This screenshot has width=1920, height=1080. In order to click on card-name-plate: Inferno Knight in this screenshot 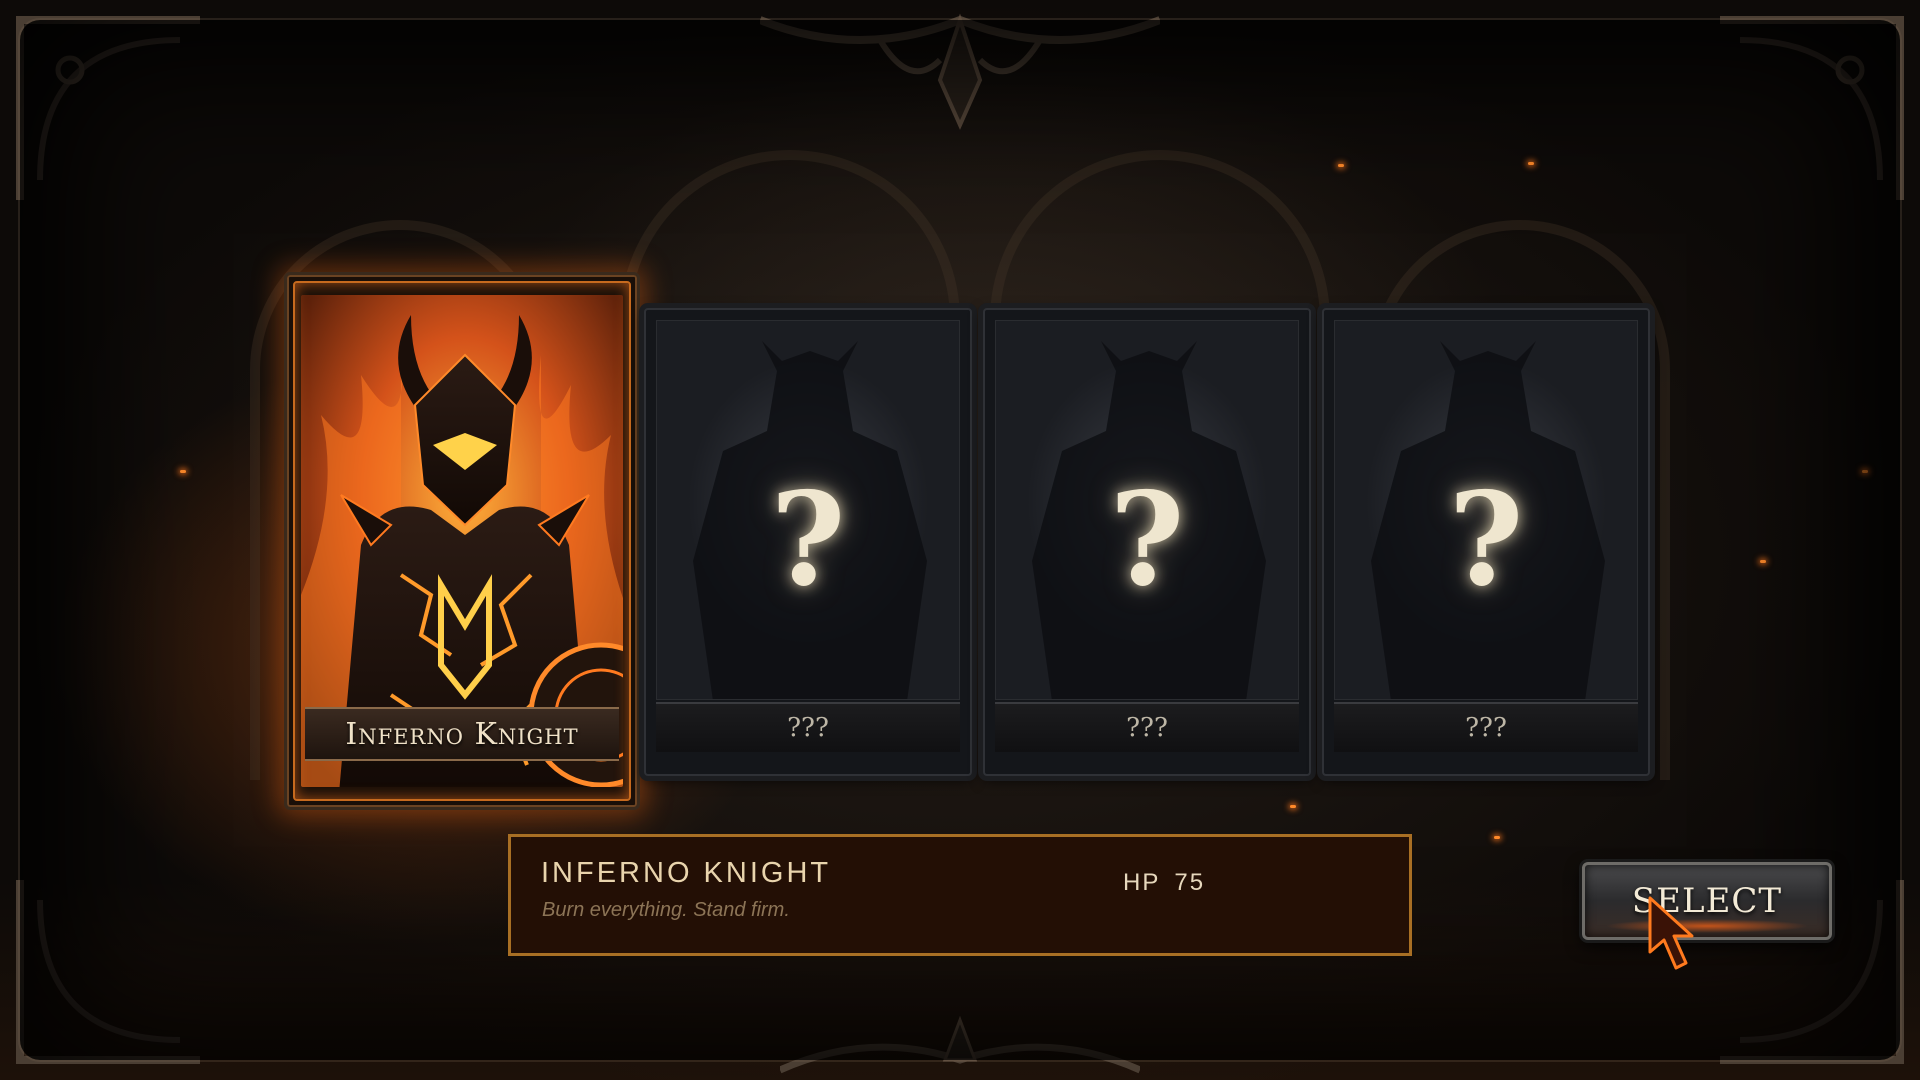, I will do `click(462, 734)`.